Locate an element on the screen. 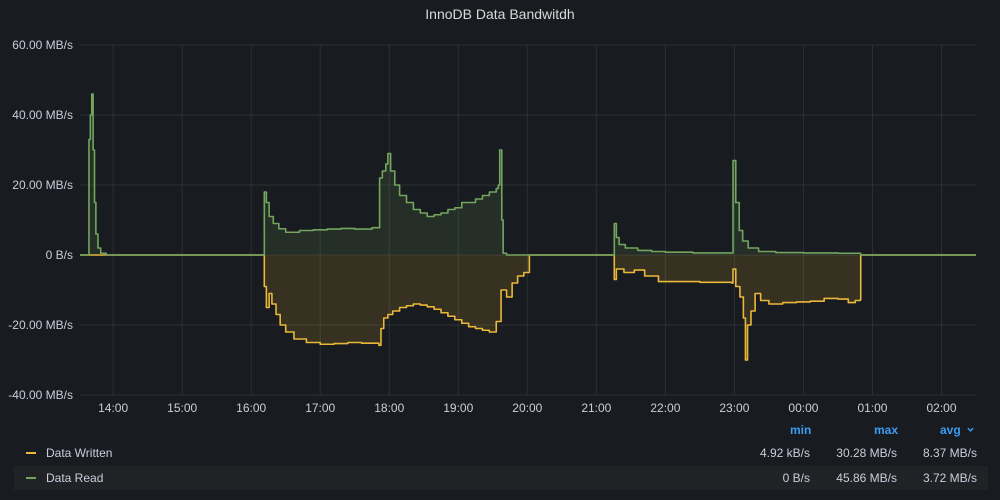  x-tick-label: 15:00 is located at coordinates (182, 408).